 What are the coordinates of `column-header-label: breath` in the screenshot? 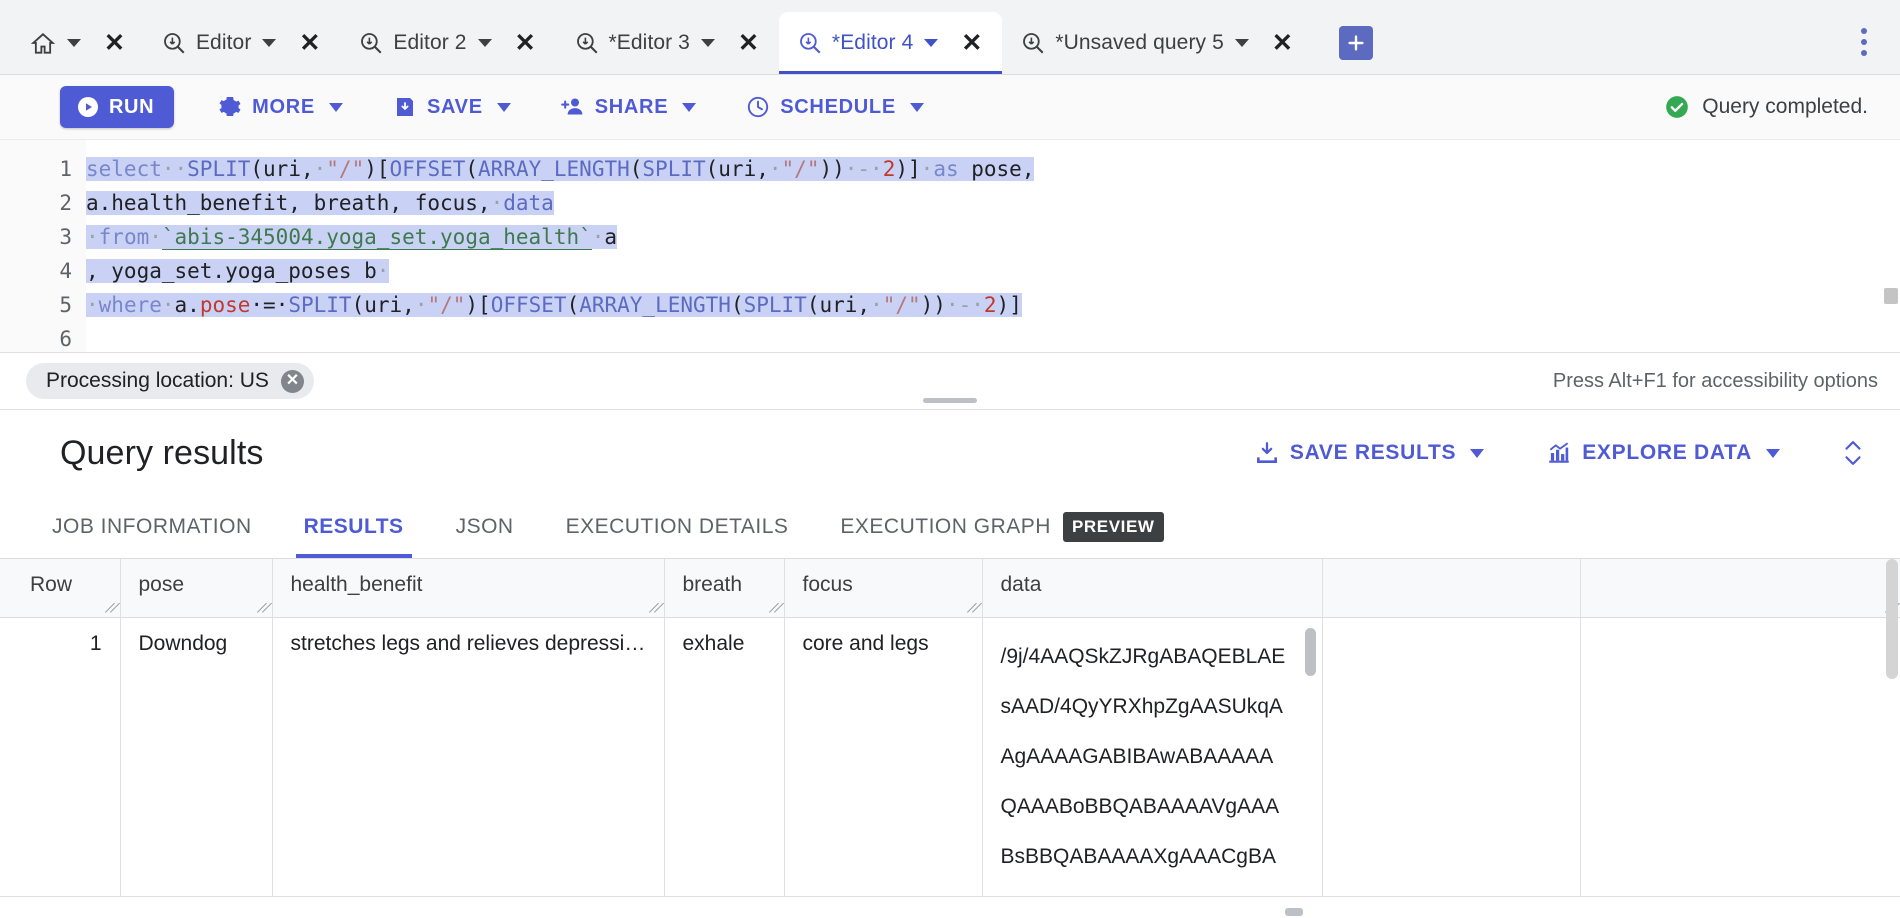 It's located at (712, 584).